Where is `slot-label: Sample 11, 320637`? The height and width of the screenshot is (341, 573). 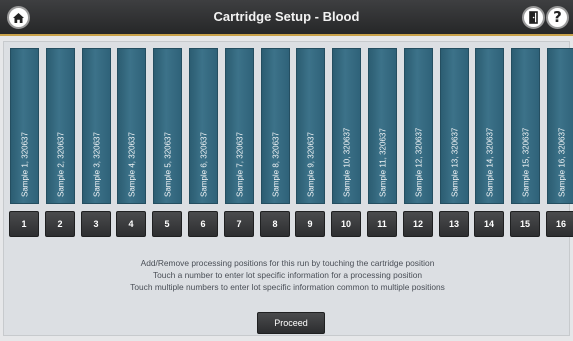 slot-label: Sample 11, 320637 is located at coordinates (382, 162).